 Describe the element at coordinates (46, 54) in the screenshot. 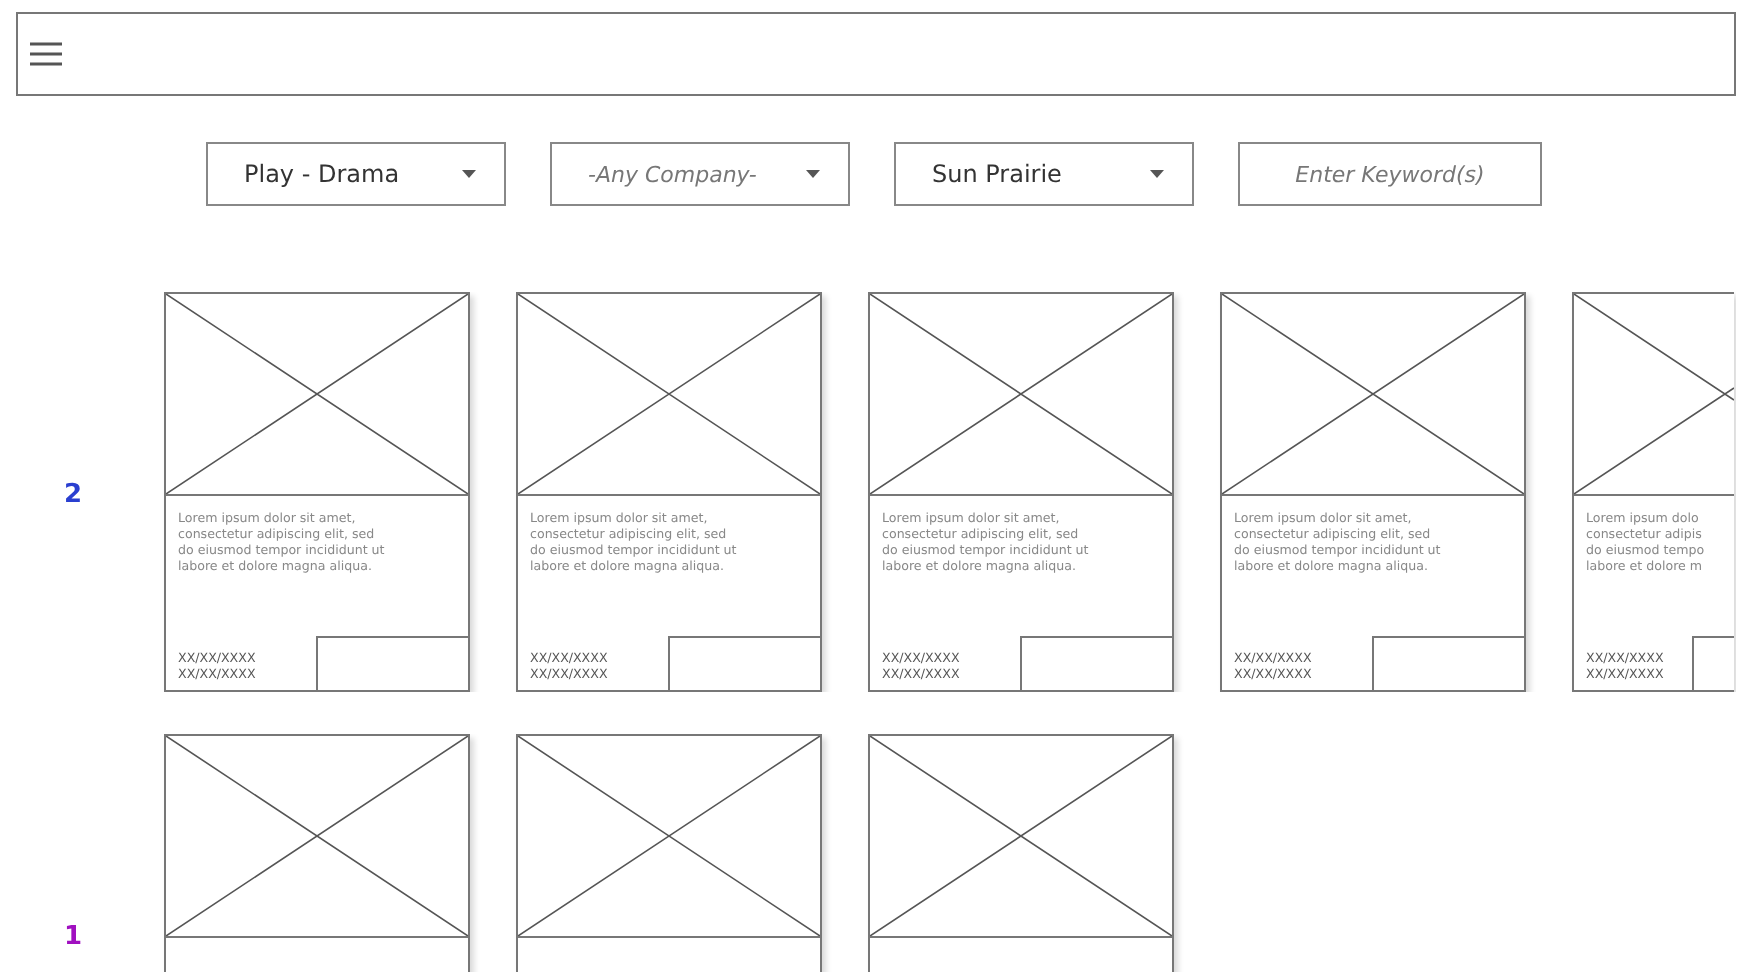

I see `menu-icon` at that location.